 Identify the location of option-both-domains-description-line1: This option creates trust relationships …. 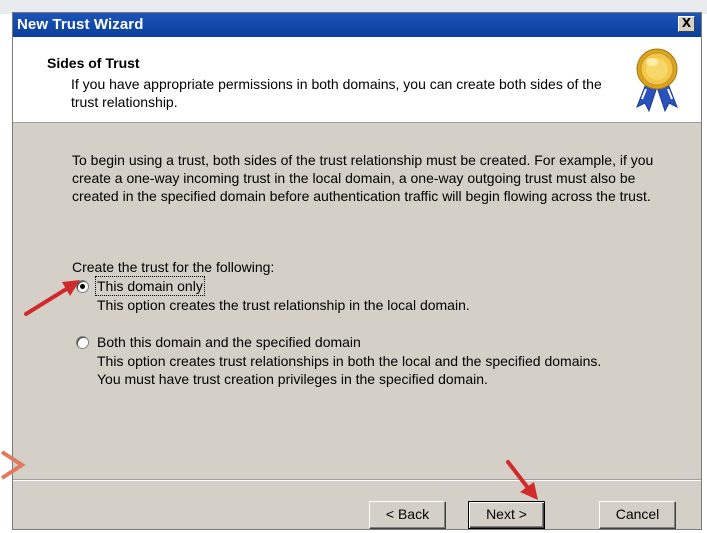
(349, 361).